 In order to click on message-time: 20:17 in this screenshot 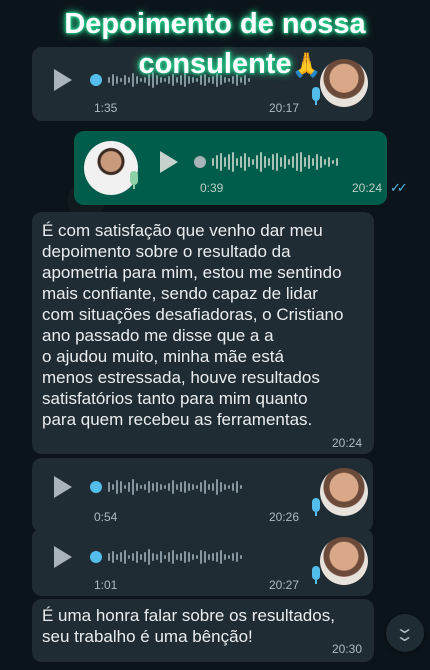, I will do `click(284, 108)`.